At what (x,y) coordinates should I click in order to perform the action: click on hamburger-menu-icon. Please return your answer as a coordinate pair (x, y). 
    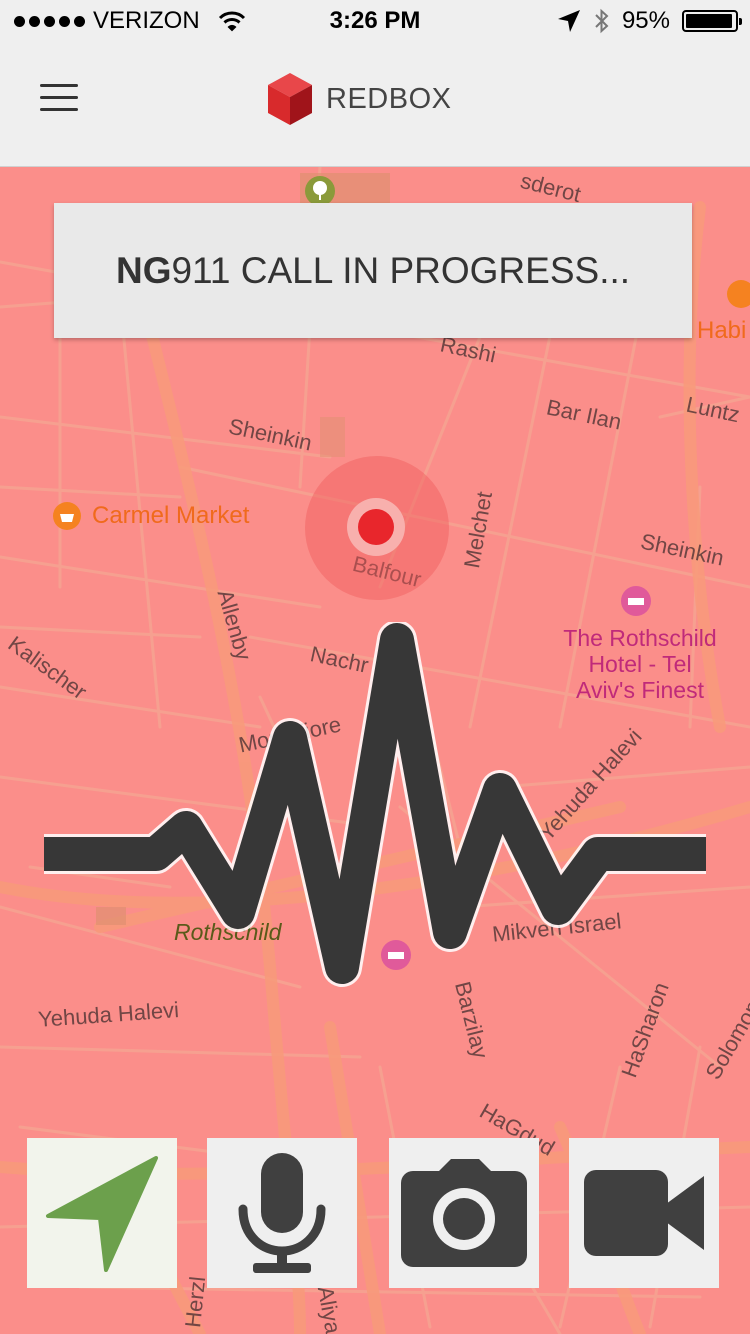
    Looking at the image, I should click on (60, 98).